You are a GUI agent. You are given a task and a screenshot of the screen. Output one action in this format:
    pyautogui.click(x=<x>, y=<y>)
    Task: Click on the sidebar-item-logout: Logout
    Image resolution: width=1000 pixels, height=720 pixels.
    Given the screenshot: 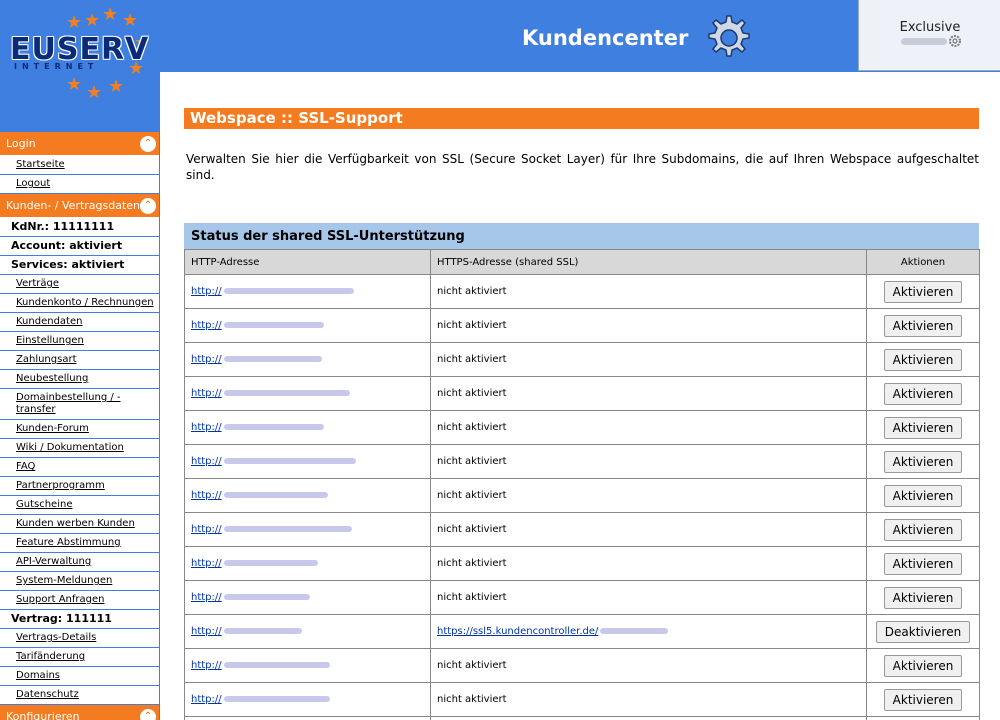 What is the action you would take?
    pyautogui.click(x=79, y=184)
    